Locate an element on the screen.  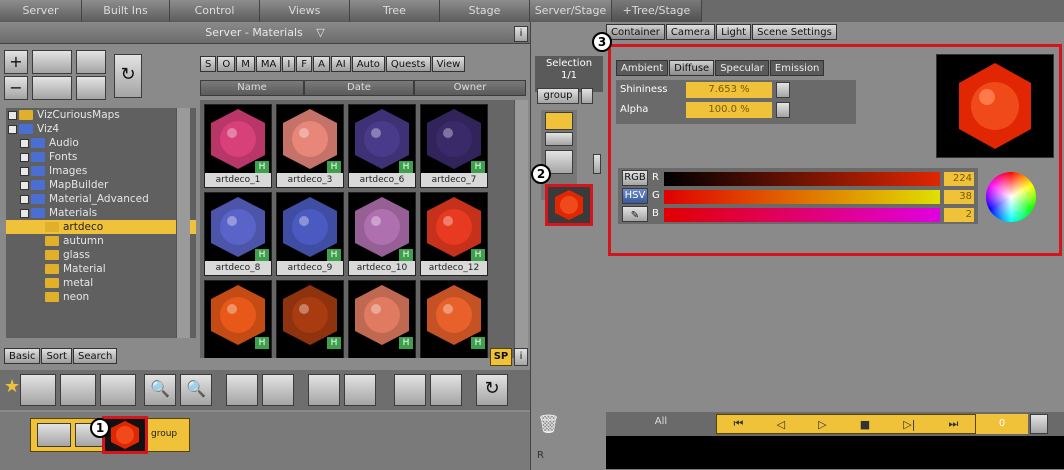
tree-item: artdeco is located at coordinates (101, 227).